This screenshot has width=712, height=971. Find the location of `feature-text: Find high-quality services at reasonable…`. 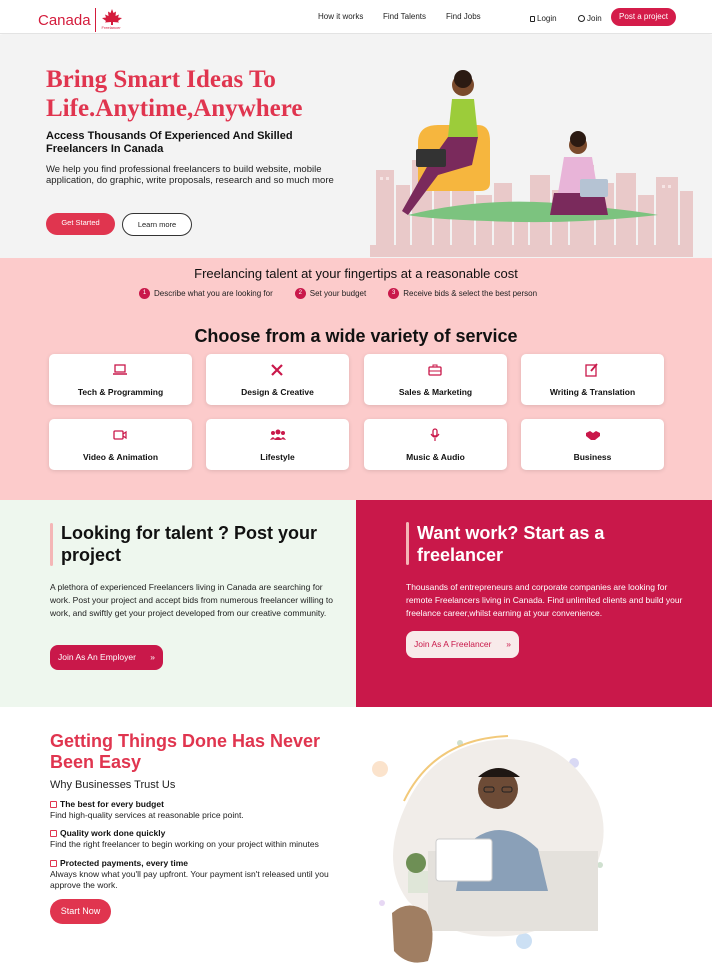

feature-text: Find high-quality services at reasonable… is located at coordinates (147, 815).